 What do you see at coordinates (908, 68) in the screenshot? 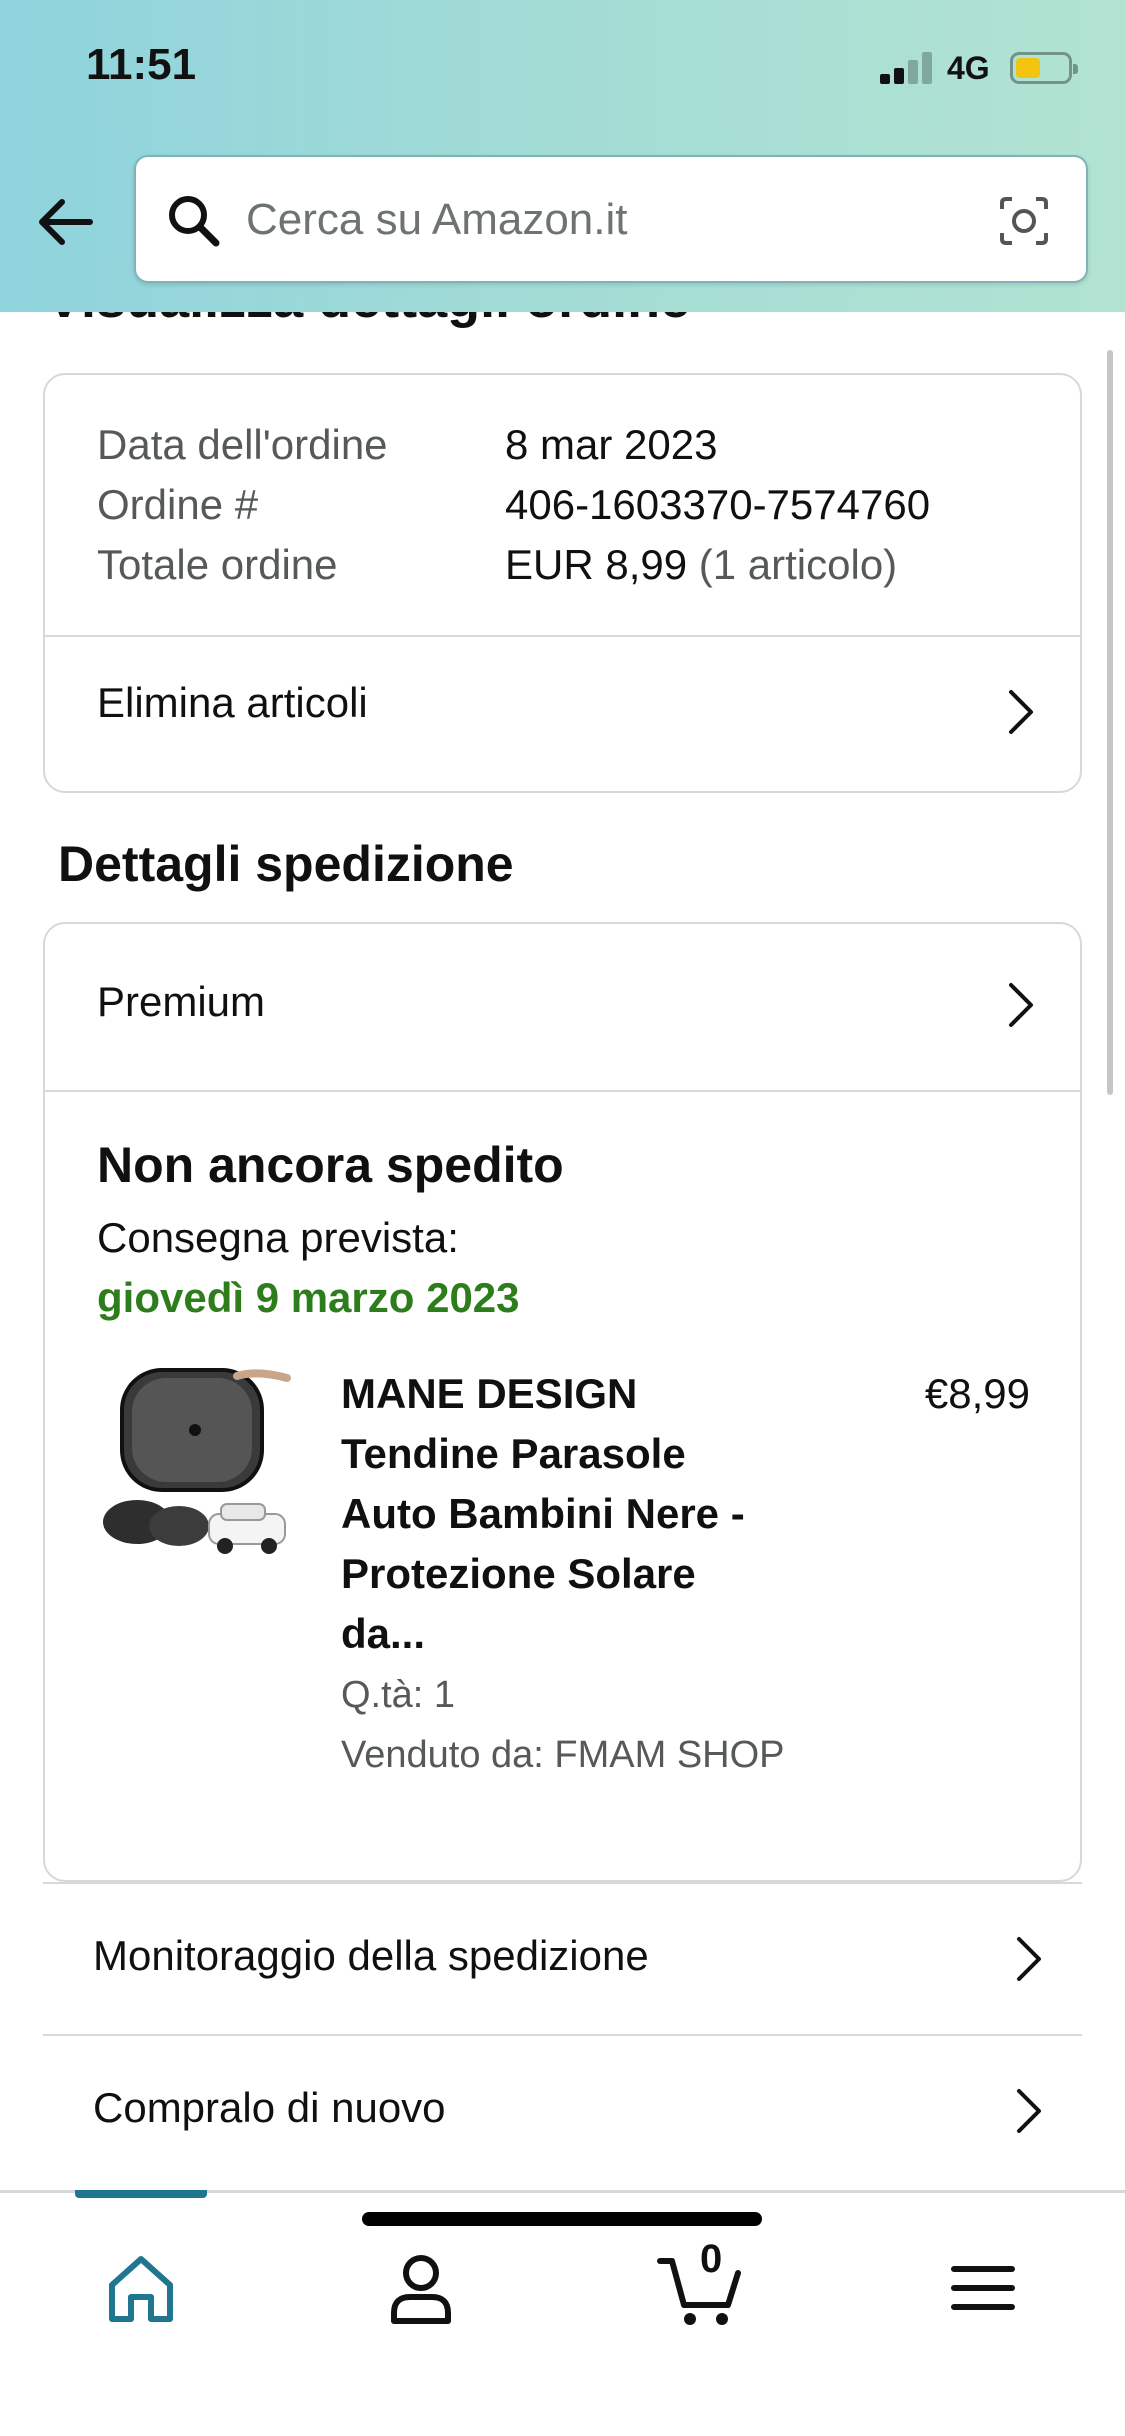
I see `signal-icon` at bounding box center [908, 68].